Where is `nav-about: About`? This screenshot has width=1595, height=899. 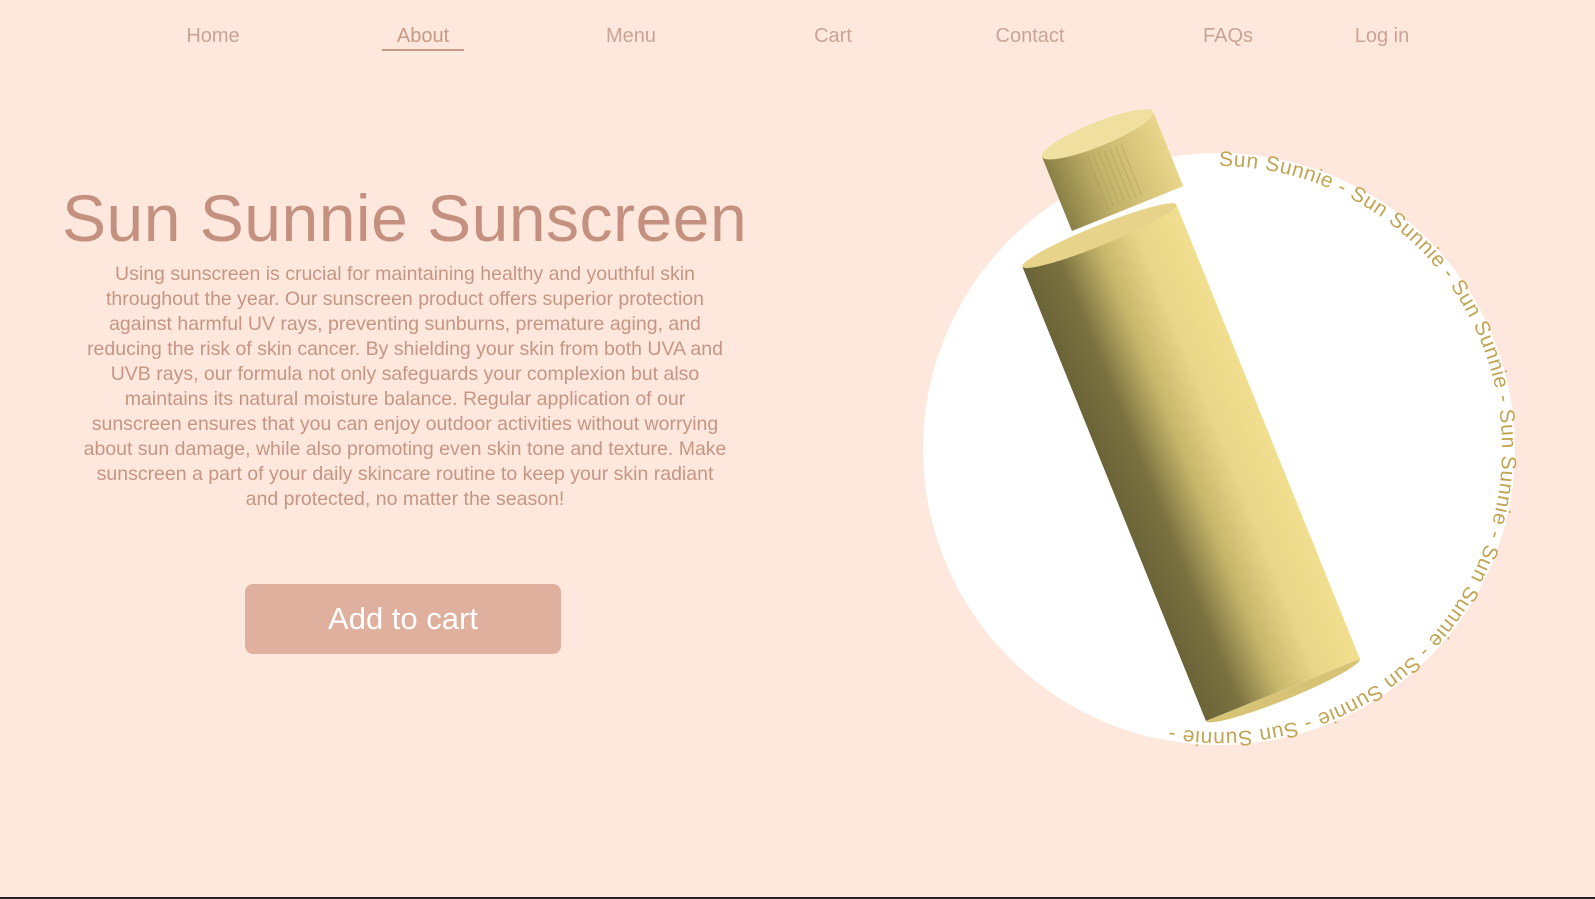 nav-about: About is located at coordinates (423, 36).